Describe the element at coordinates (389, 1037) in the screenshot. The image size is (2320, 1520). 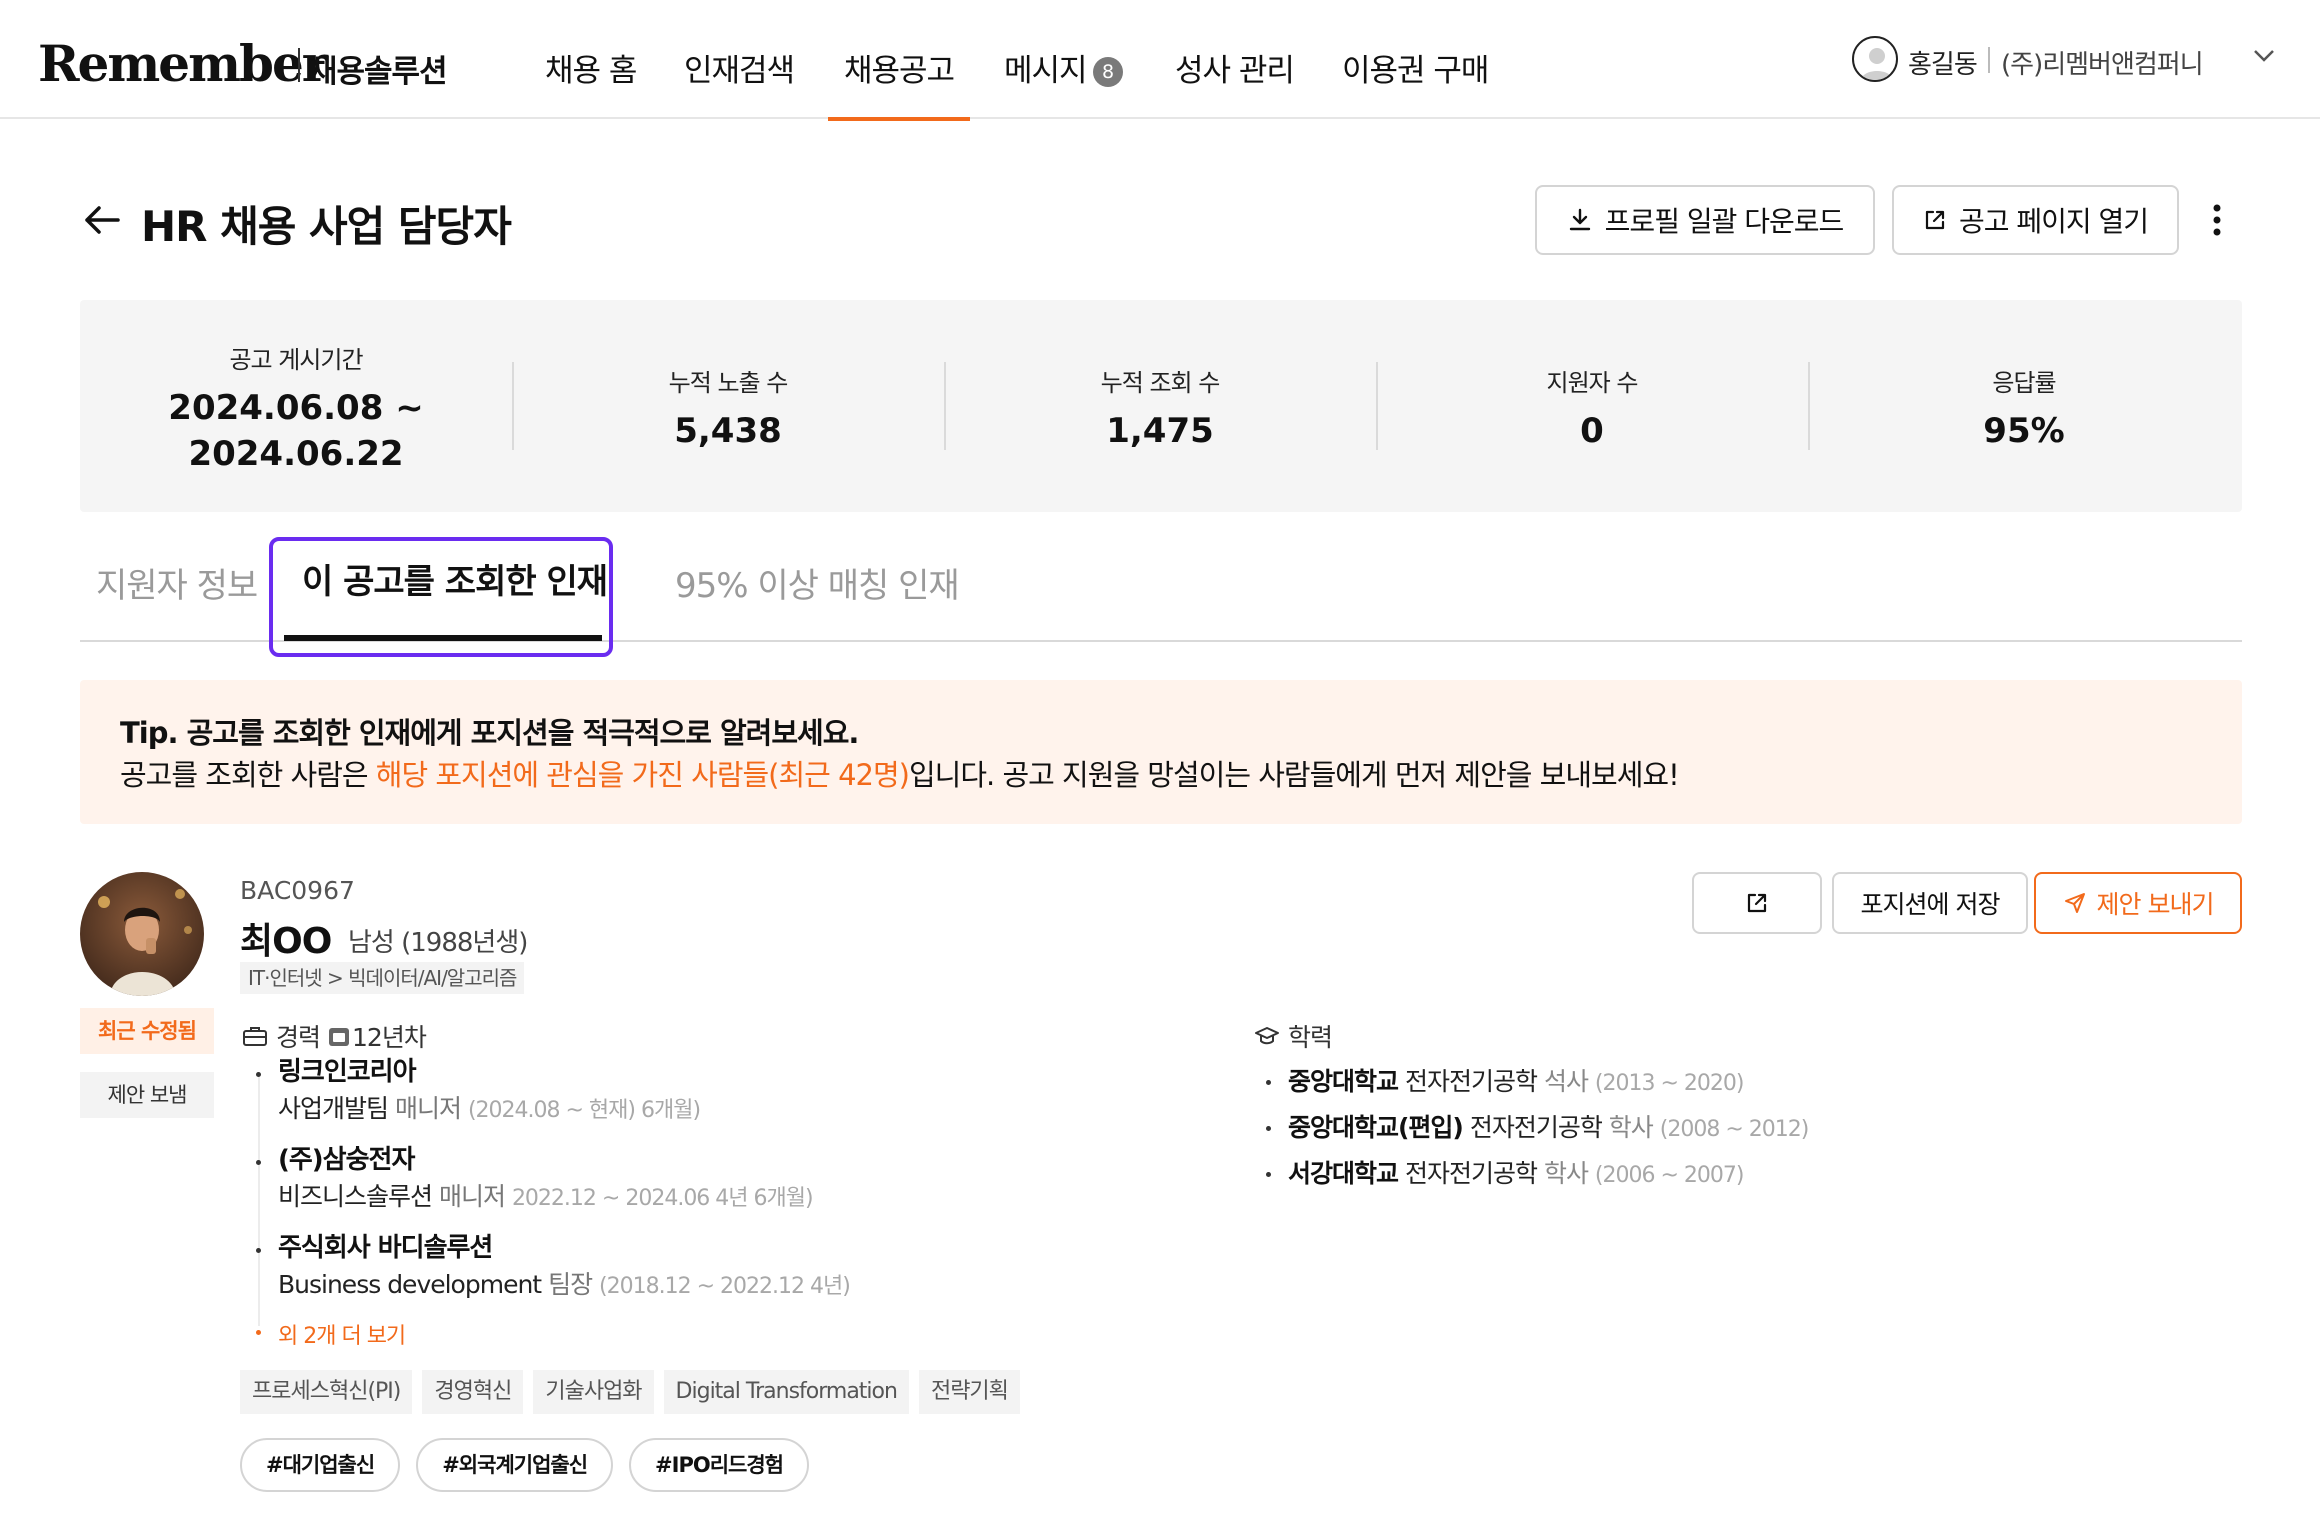
I see `career-years: 12년차` at that location.